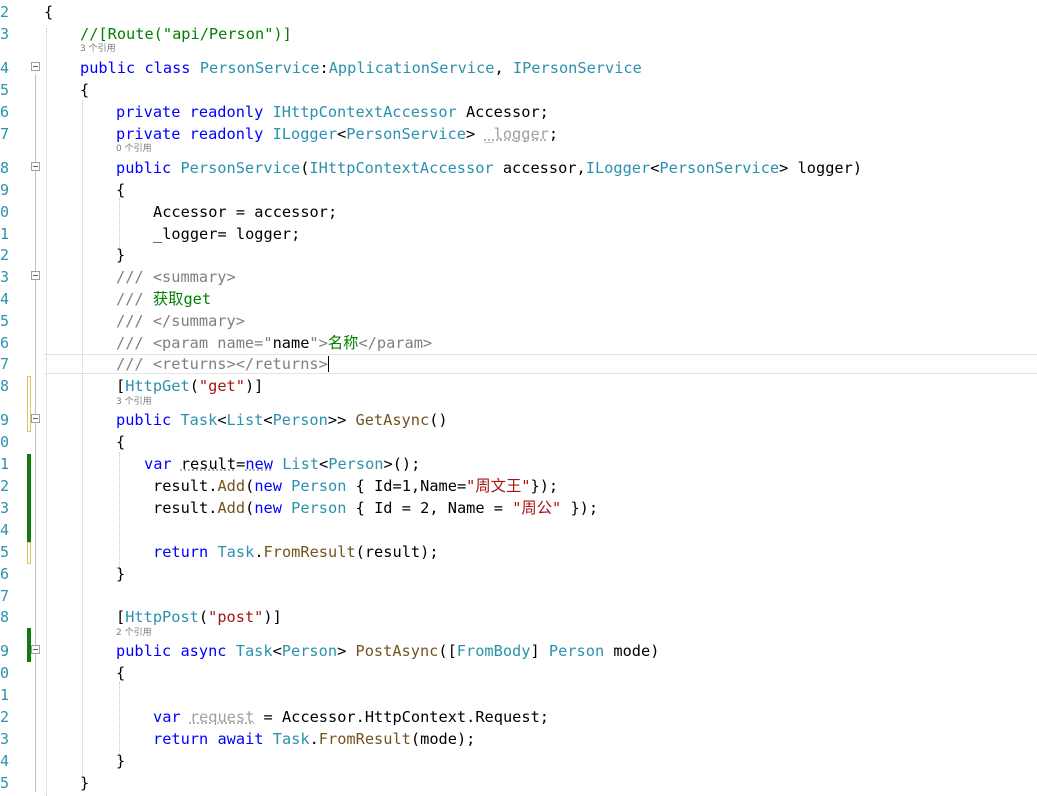  Describe the element at coordinates (180, 321) in the screenshot. I see `code-text: /// </summary>` at that location.